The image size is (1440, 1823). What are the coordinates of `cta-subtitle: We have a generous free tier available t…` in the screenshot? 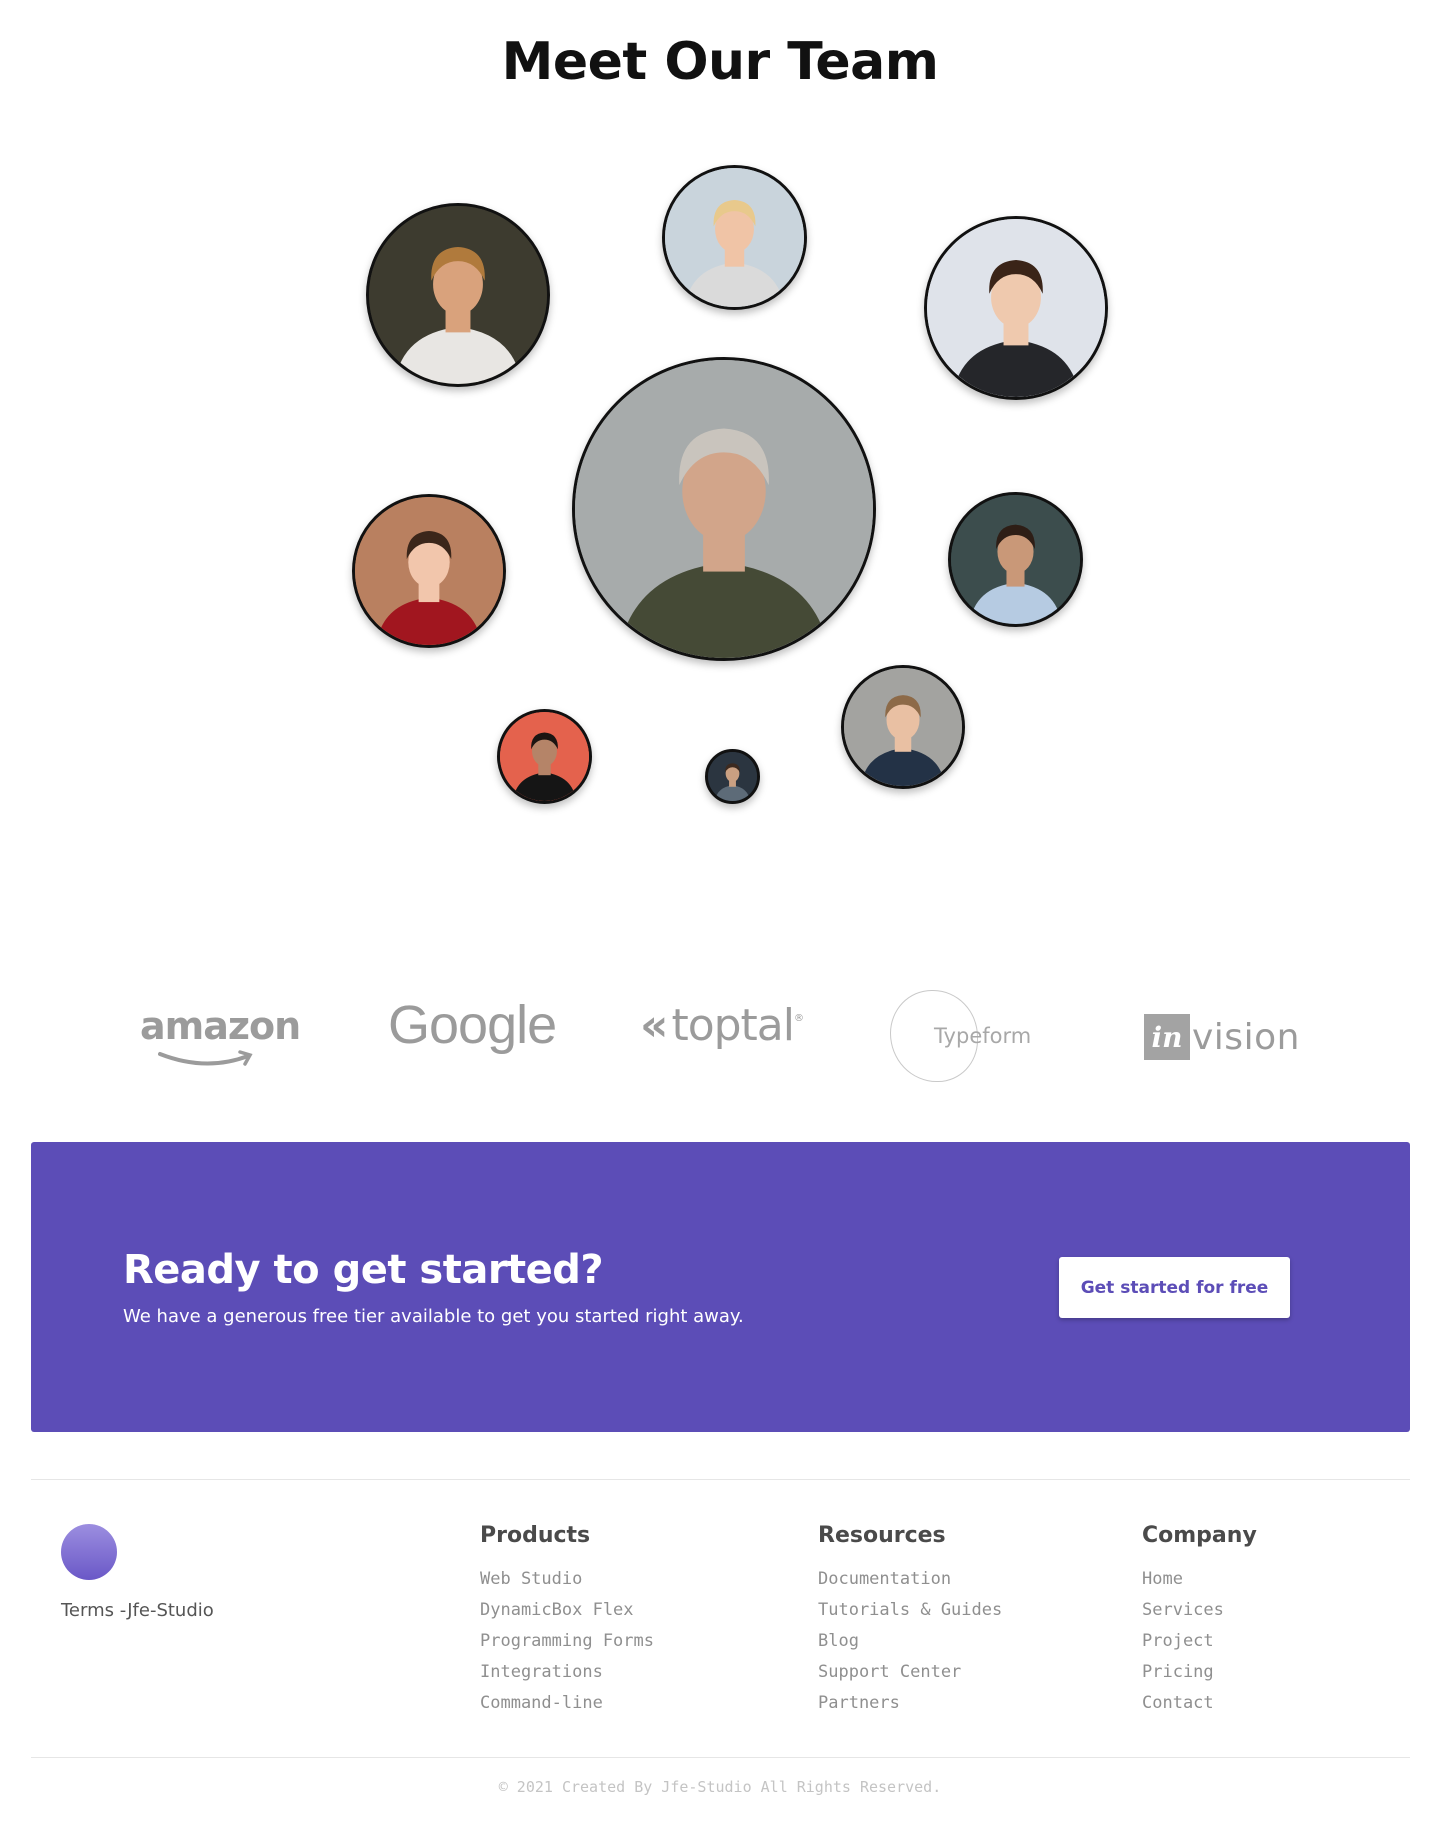 It's located at (433, 1316).